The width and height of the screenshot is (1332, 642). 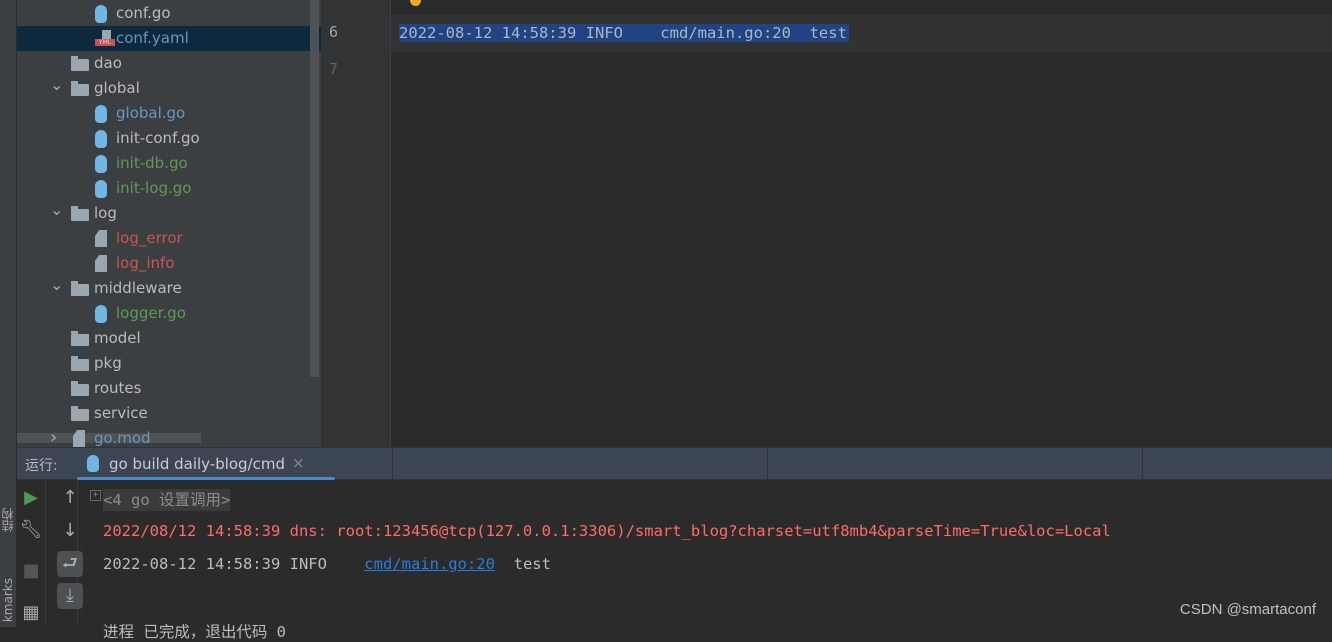 I want to click on run-label: 运行:, so click(x=41, y=466).